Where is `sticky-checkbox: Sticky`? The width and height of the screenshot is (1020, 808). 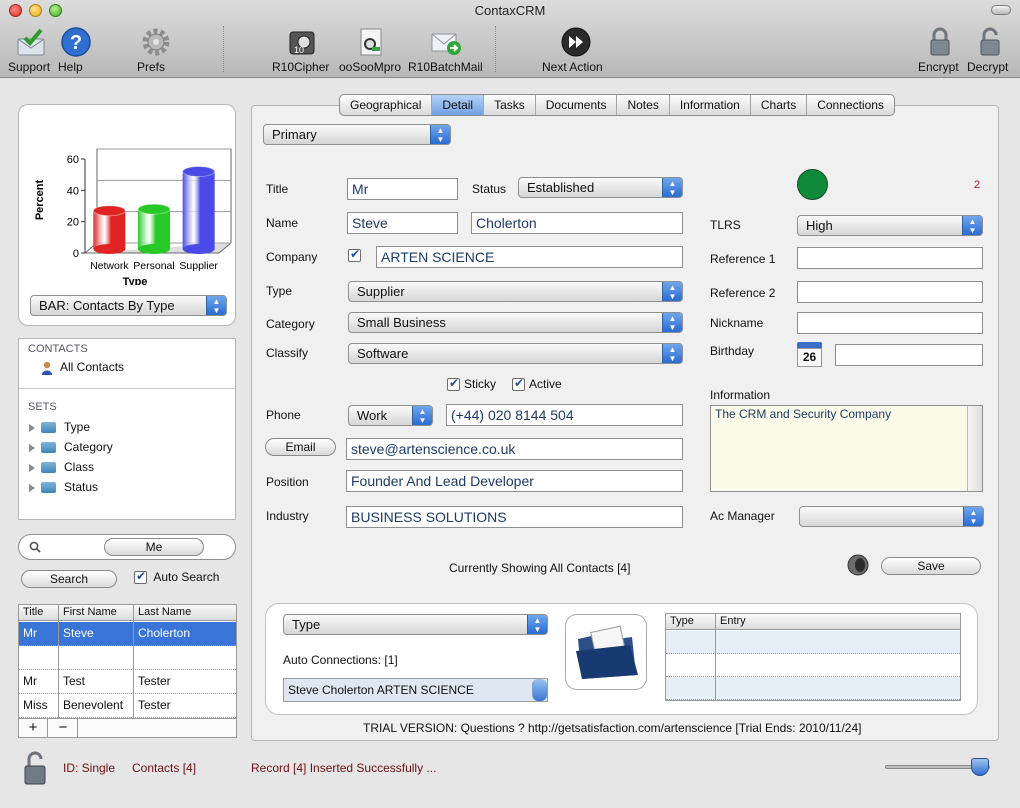
sticky-checkbox: Sticky is located at coordinates (471, 384).